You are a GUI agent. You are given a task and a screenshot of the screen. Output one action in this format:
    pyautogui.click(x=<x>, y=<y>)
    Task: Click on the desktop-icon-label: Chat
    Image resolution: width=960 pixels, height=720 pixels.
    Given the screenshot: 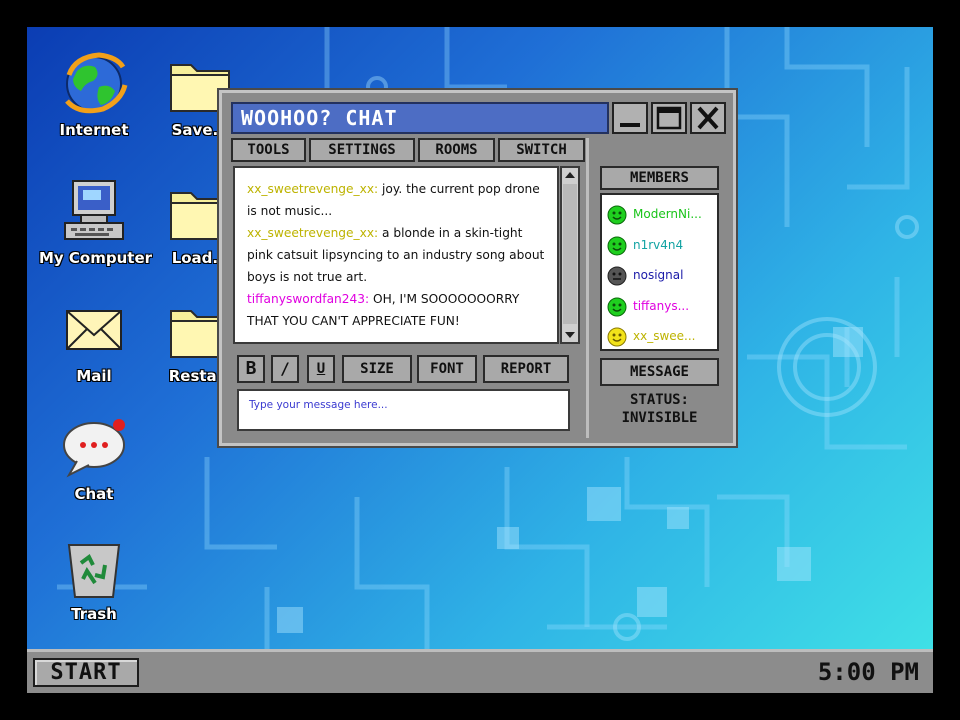 What is the action you would take?
    pyautogui.click(x=94, y=494)
    